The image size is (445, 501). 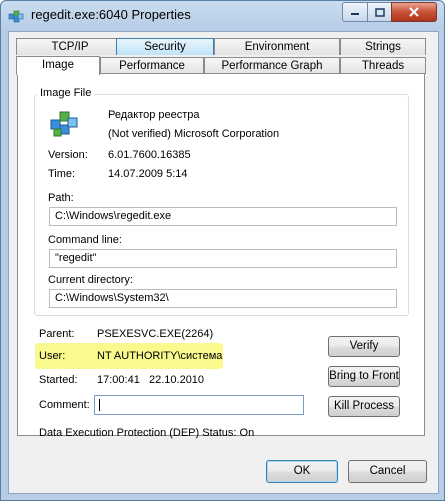 What do you see at coordinates (90, 280) in the screenshot?
I see `current-directory-label: Current directory:` at bounding box center [90, 280].